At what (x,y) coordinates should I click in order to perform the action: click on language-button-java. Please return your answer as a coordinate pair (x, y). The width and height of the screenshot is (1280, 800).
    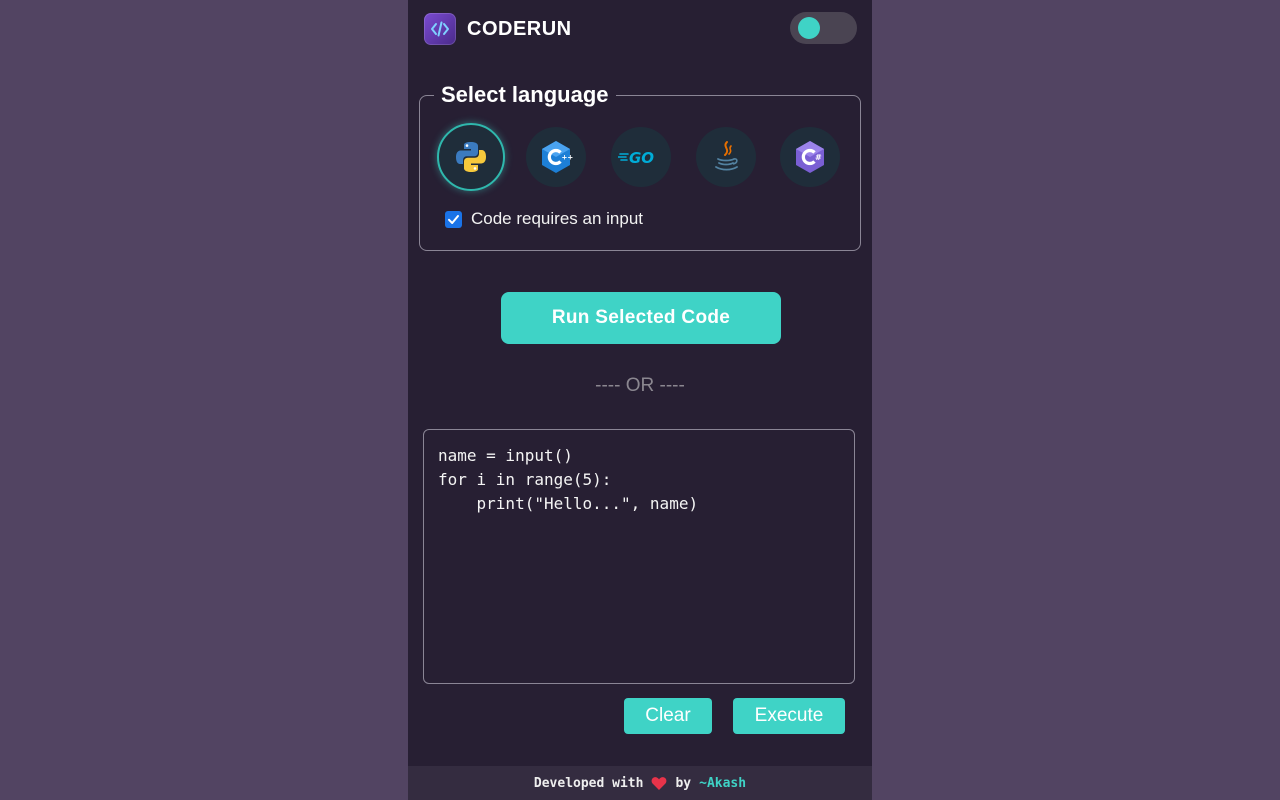
    Looking at the image, I should click on (726, 157).